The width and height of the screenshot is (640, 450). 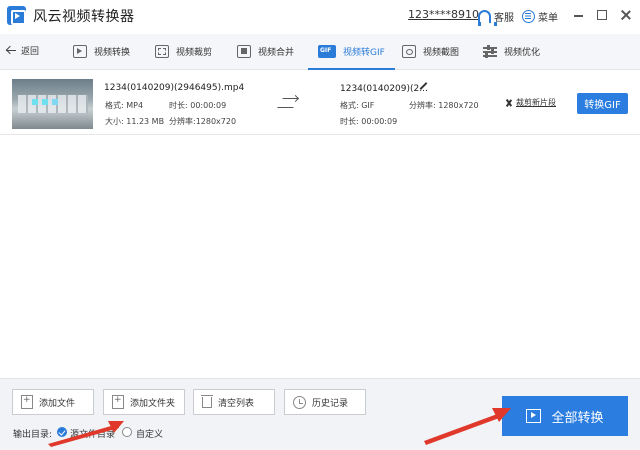 I want to click on app-title: 风云视频转换器, so click(x=84, y=17).